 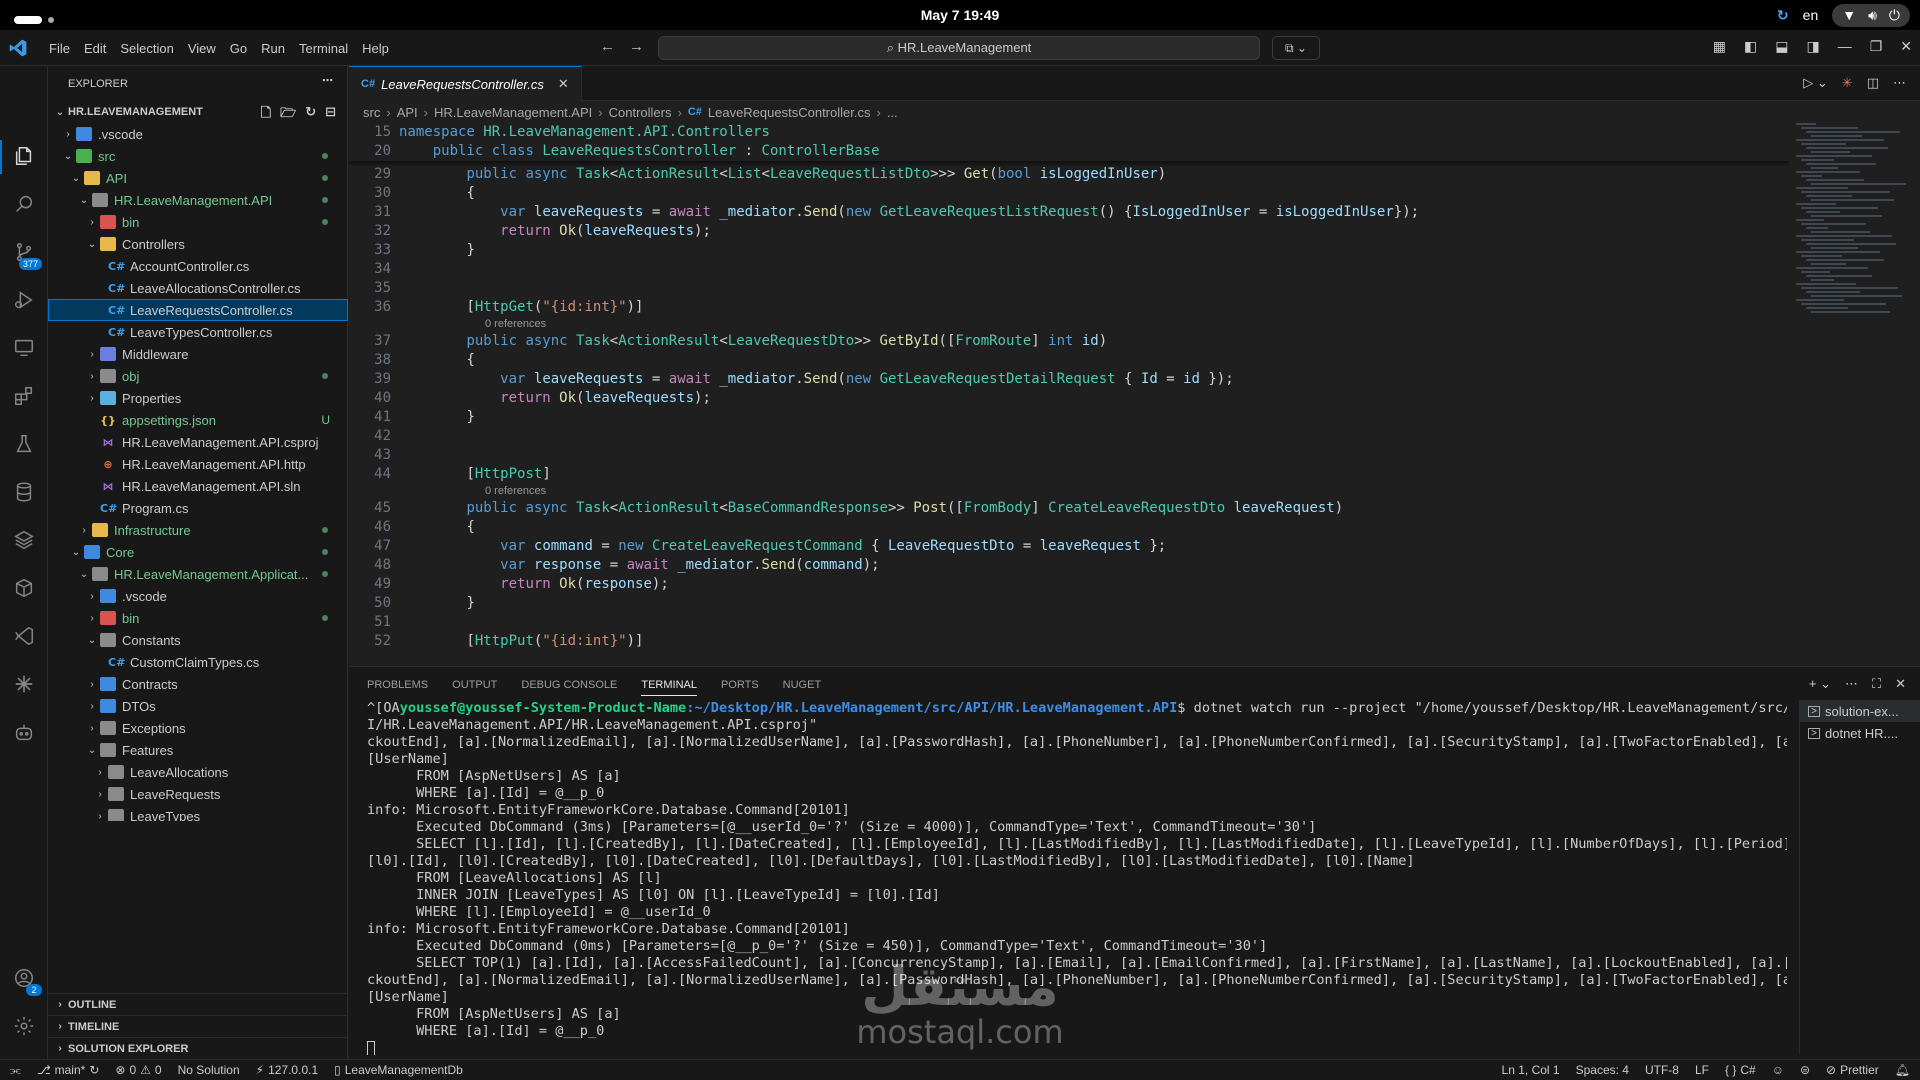 I want to click on close-tab-icon: ✕, so click(x=563, y=84).